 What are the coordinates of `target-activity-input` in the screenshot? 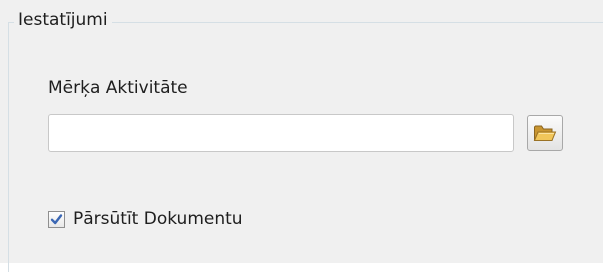 It's located at (281, 133).